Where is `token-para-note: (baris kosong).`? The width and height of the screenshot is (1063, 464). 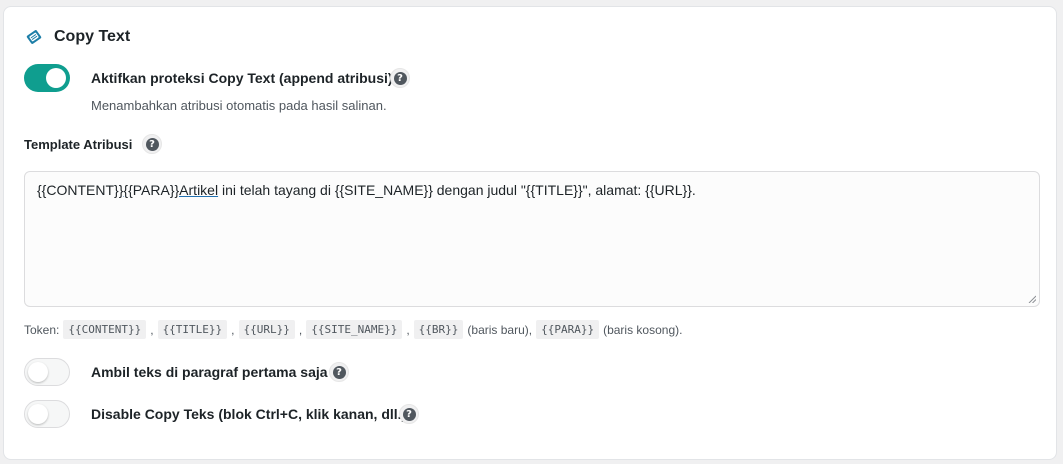
token-para-note: (baris kosong). is located at coordinates (643, 329).